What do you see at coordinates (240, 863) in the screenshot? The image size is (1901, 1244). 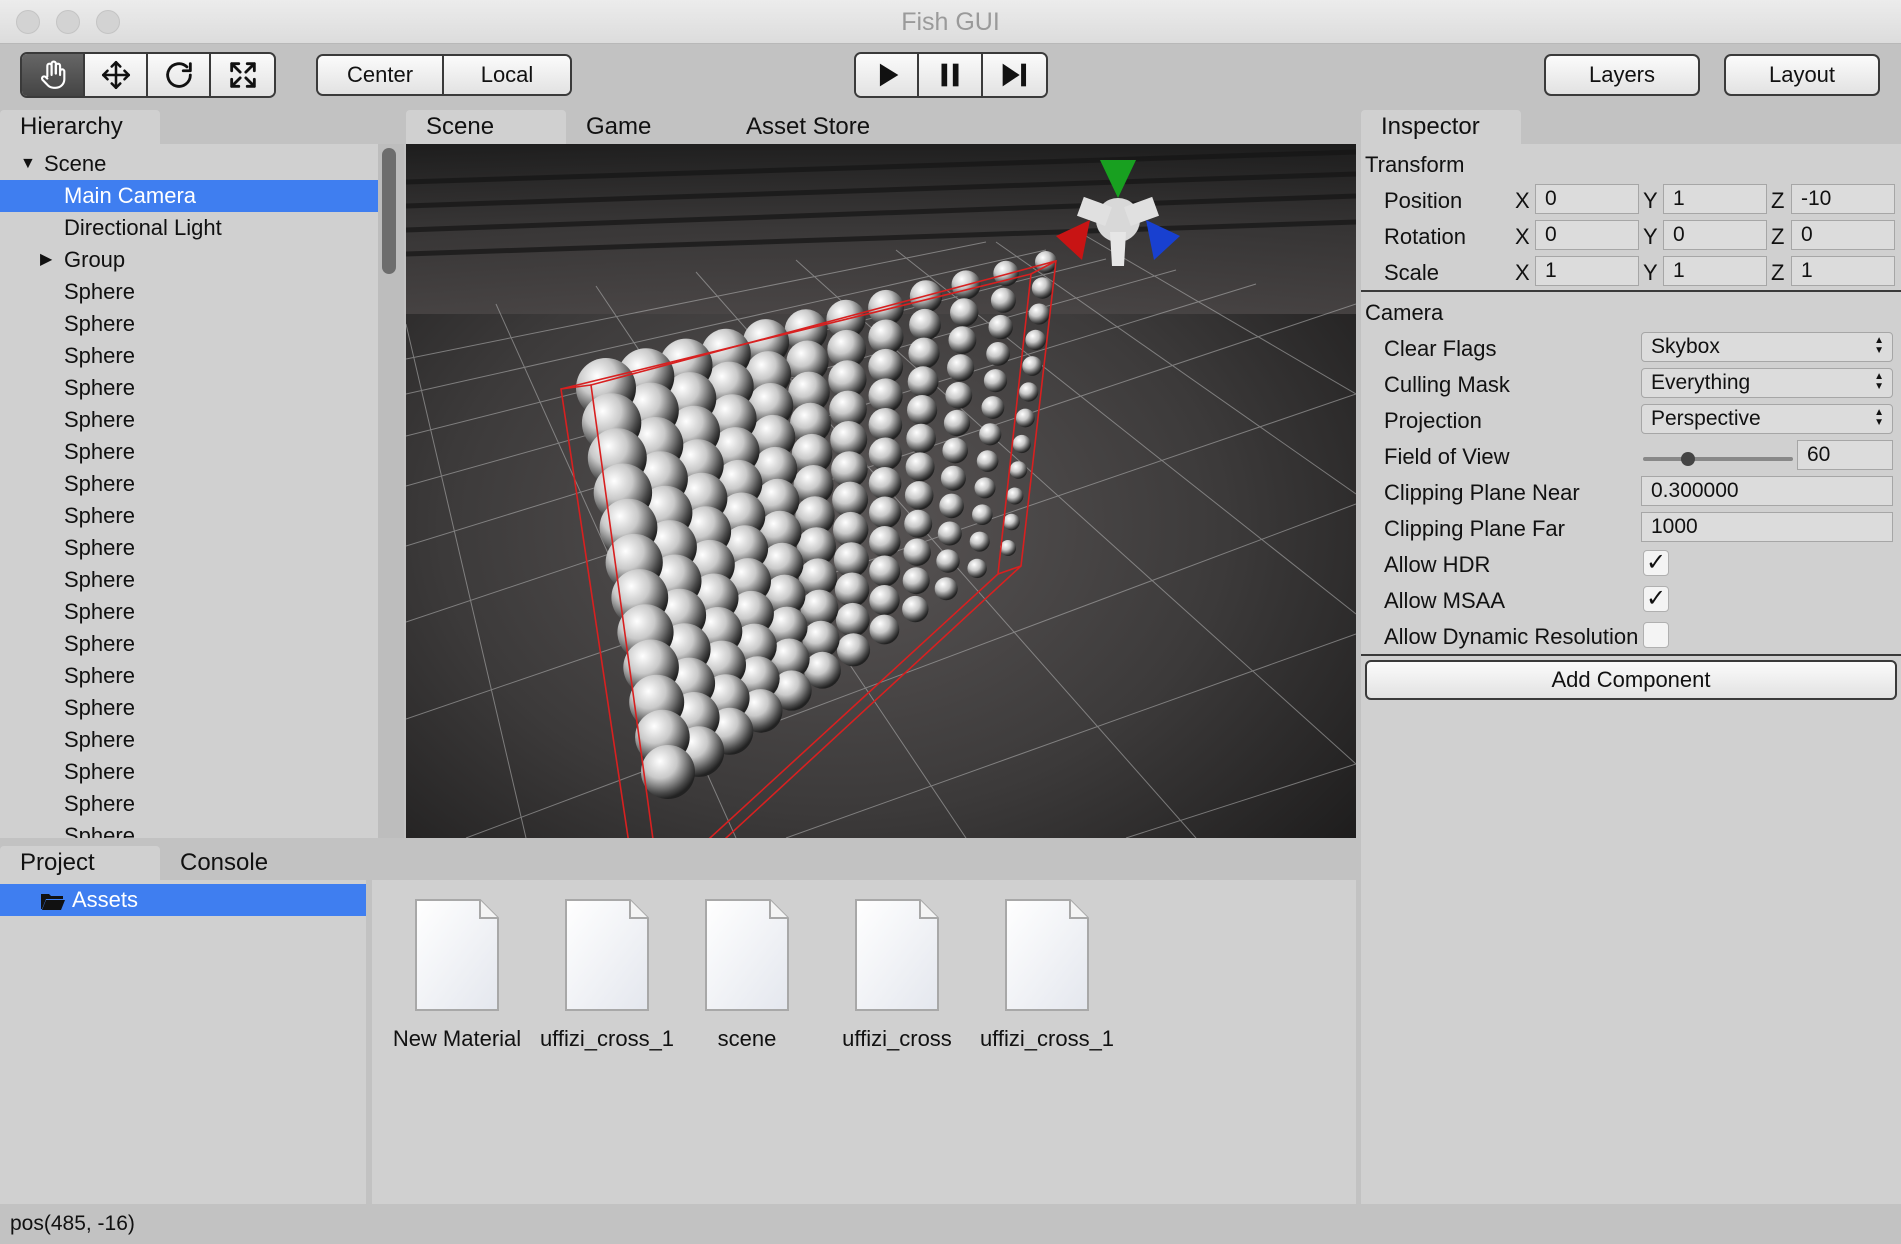 I see `tab-console: Console` at bounding box center [240, 863].